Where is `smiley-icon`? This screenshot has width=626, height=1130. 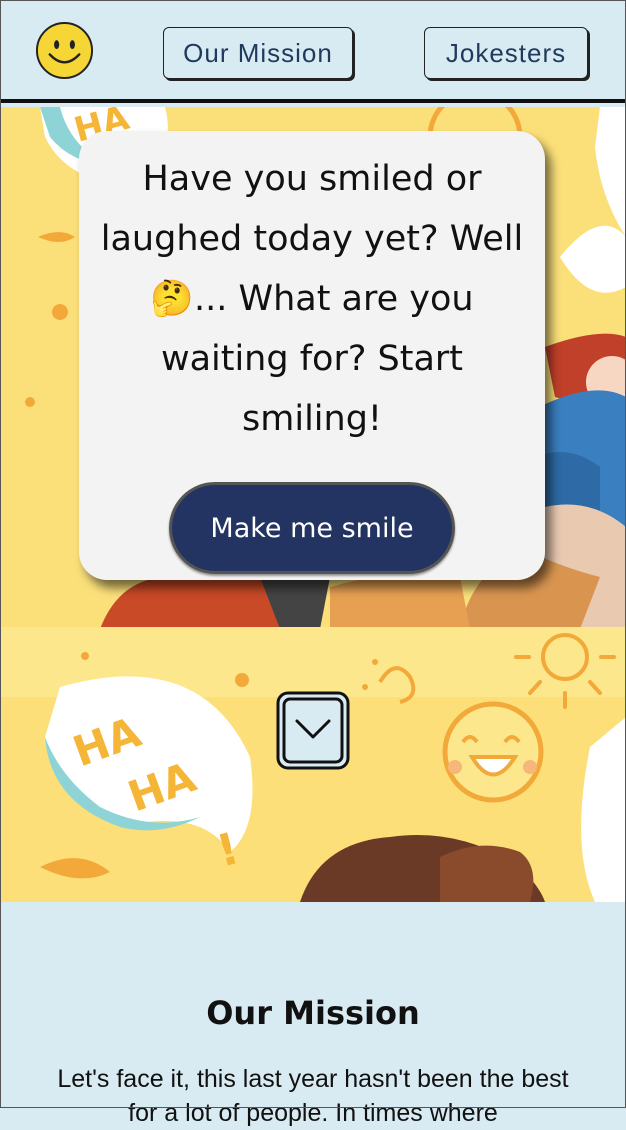 smiley-icon is located at coordinates (64, 50).